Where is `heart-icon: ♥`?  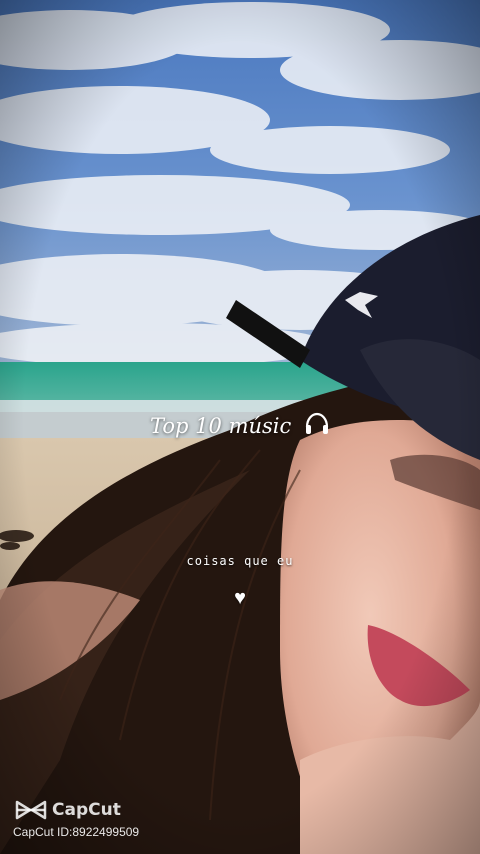 heart-icon: ♥ is located at coordinates (240, 598).